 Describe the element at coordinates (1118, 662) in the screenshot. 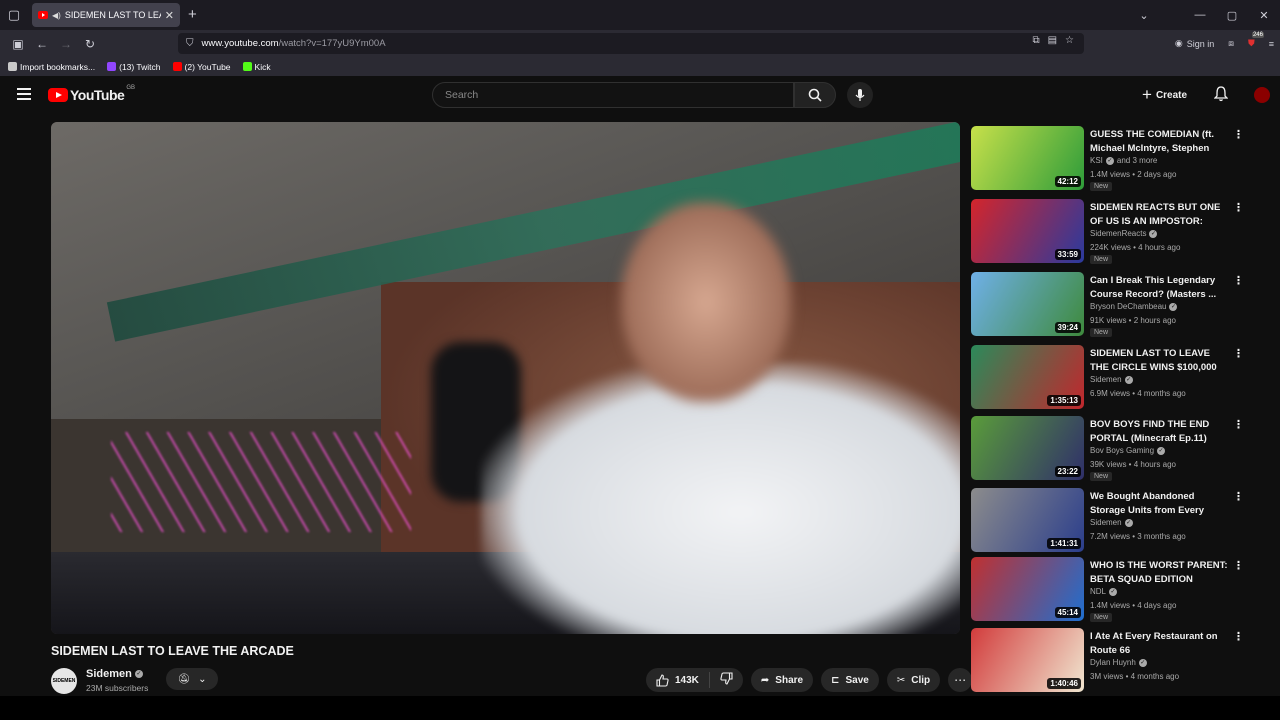

I see `recommendation-channel: Dylan Huynh ✓` at that location.